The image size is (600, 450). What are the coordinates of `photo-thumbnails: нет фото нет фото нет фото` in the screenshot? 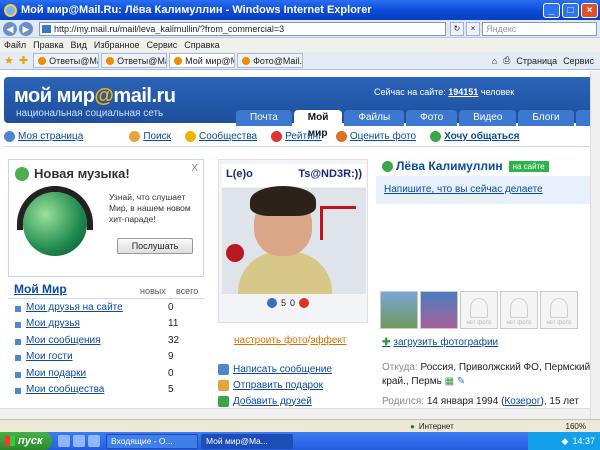 It's located at (479, 310).